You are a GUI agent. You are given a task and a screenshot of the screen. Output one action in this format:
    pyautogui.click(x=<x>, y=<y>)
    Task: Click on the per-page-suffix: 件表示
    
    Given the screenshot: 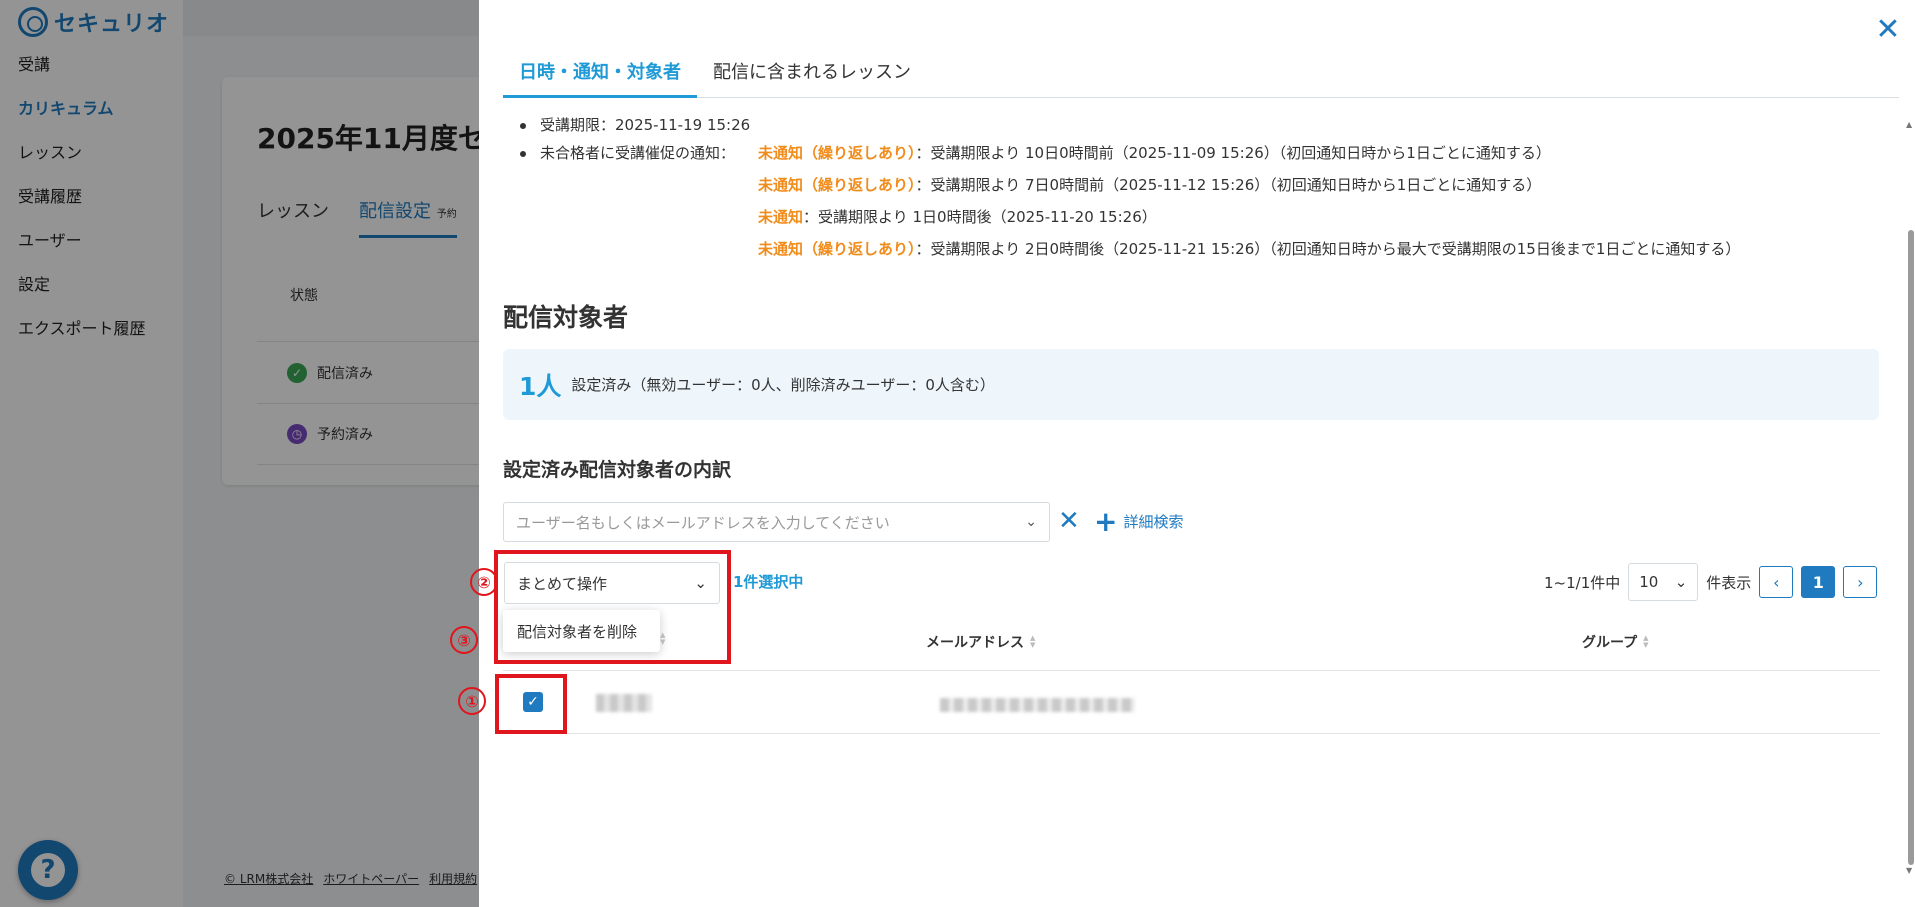 What is the action you would take?
    pyautogui.click(x=1729, y=582)
    